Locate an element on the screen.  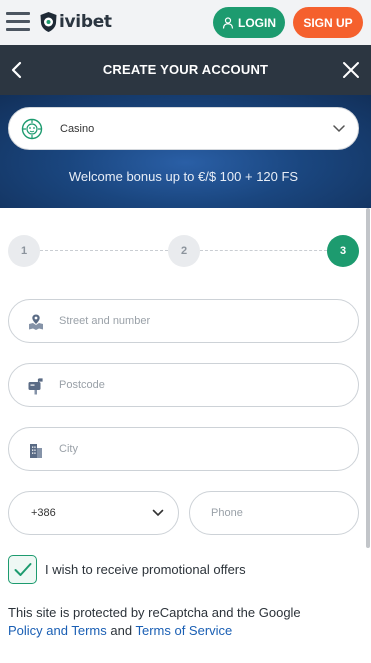
back-arrow-icon is located at coordinates (17, 70).